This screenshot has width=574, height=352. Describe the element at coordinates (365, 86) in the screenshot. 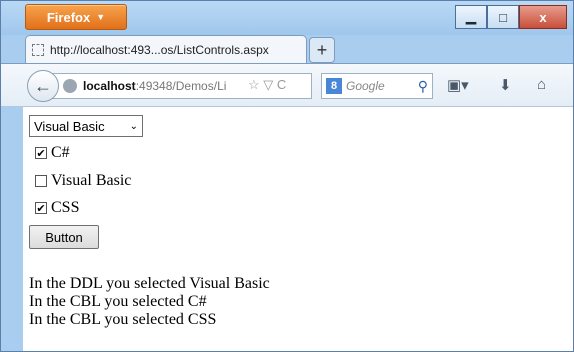

I see `search-placeholder: Google` at that location.